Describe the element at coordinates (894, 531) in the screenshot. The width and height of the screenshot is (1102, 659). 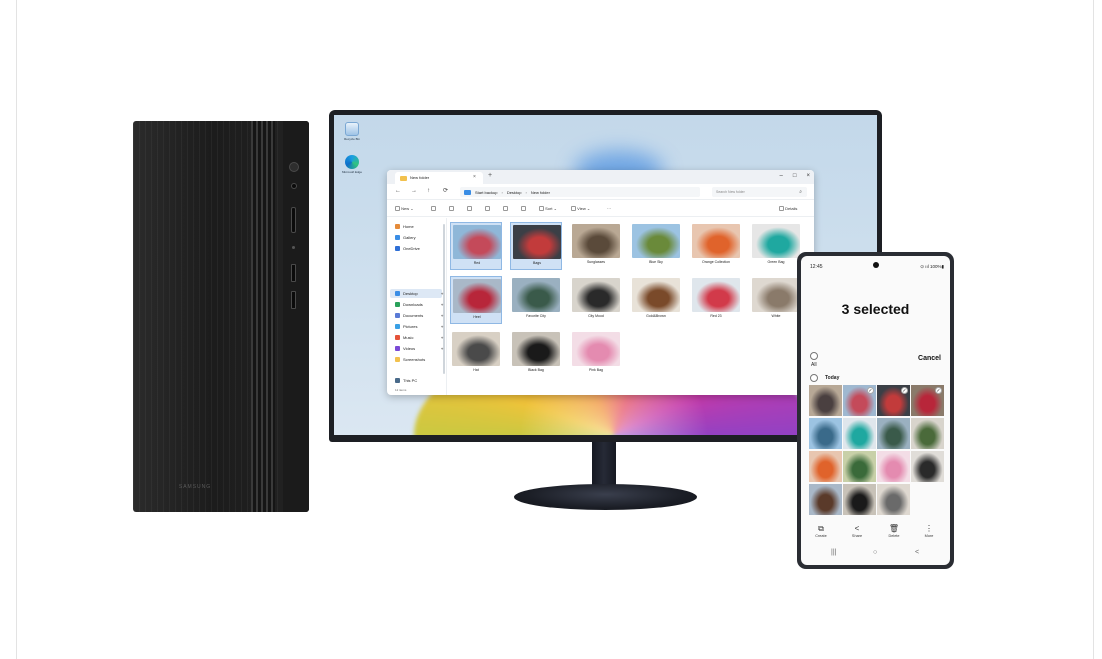
I see `delete-button: 🗑 Delete` at that location.